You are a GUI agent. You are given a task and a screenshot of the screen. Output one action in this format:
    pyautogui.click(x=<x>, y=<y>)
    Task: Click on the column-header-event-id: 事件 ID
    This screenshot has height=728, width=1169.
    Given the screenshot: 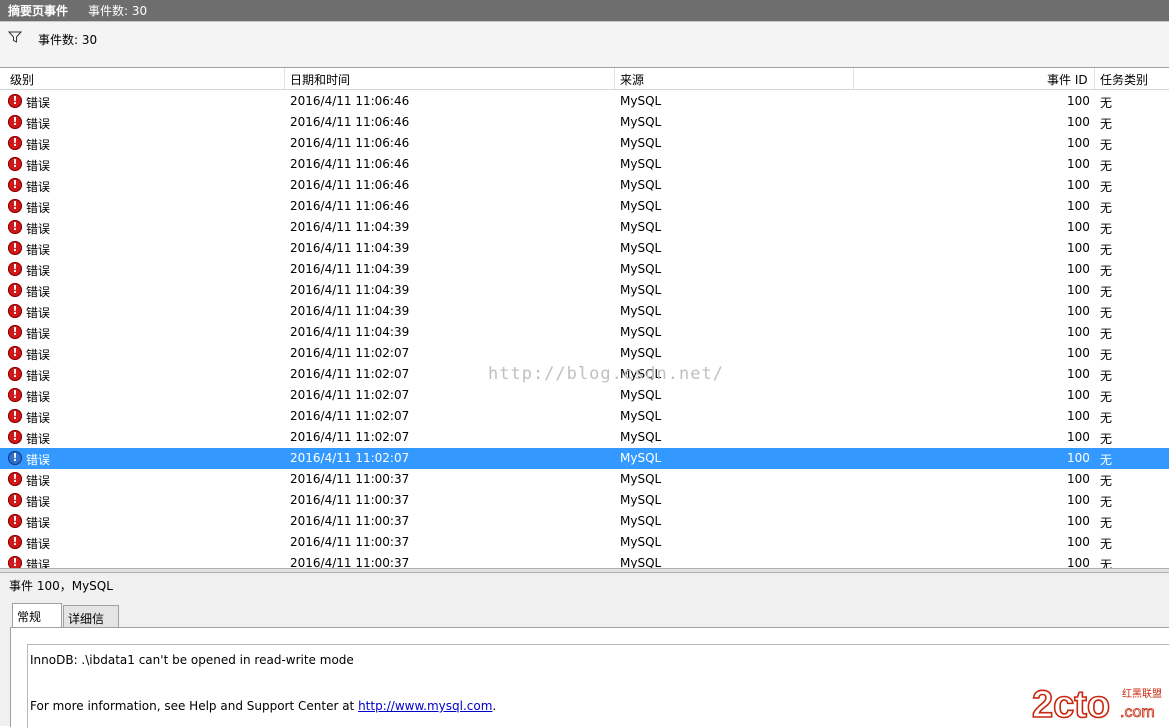 What is the action you would take?
    pyautogui.click(x=1067, y=79)
    